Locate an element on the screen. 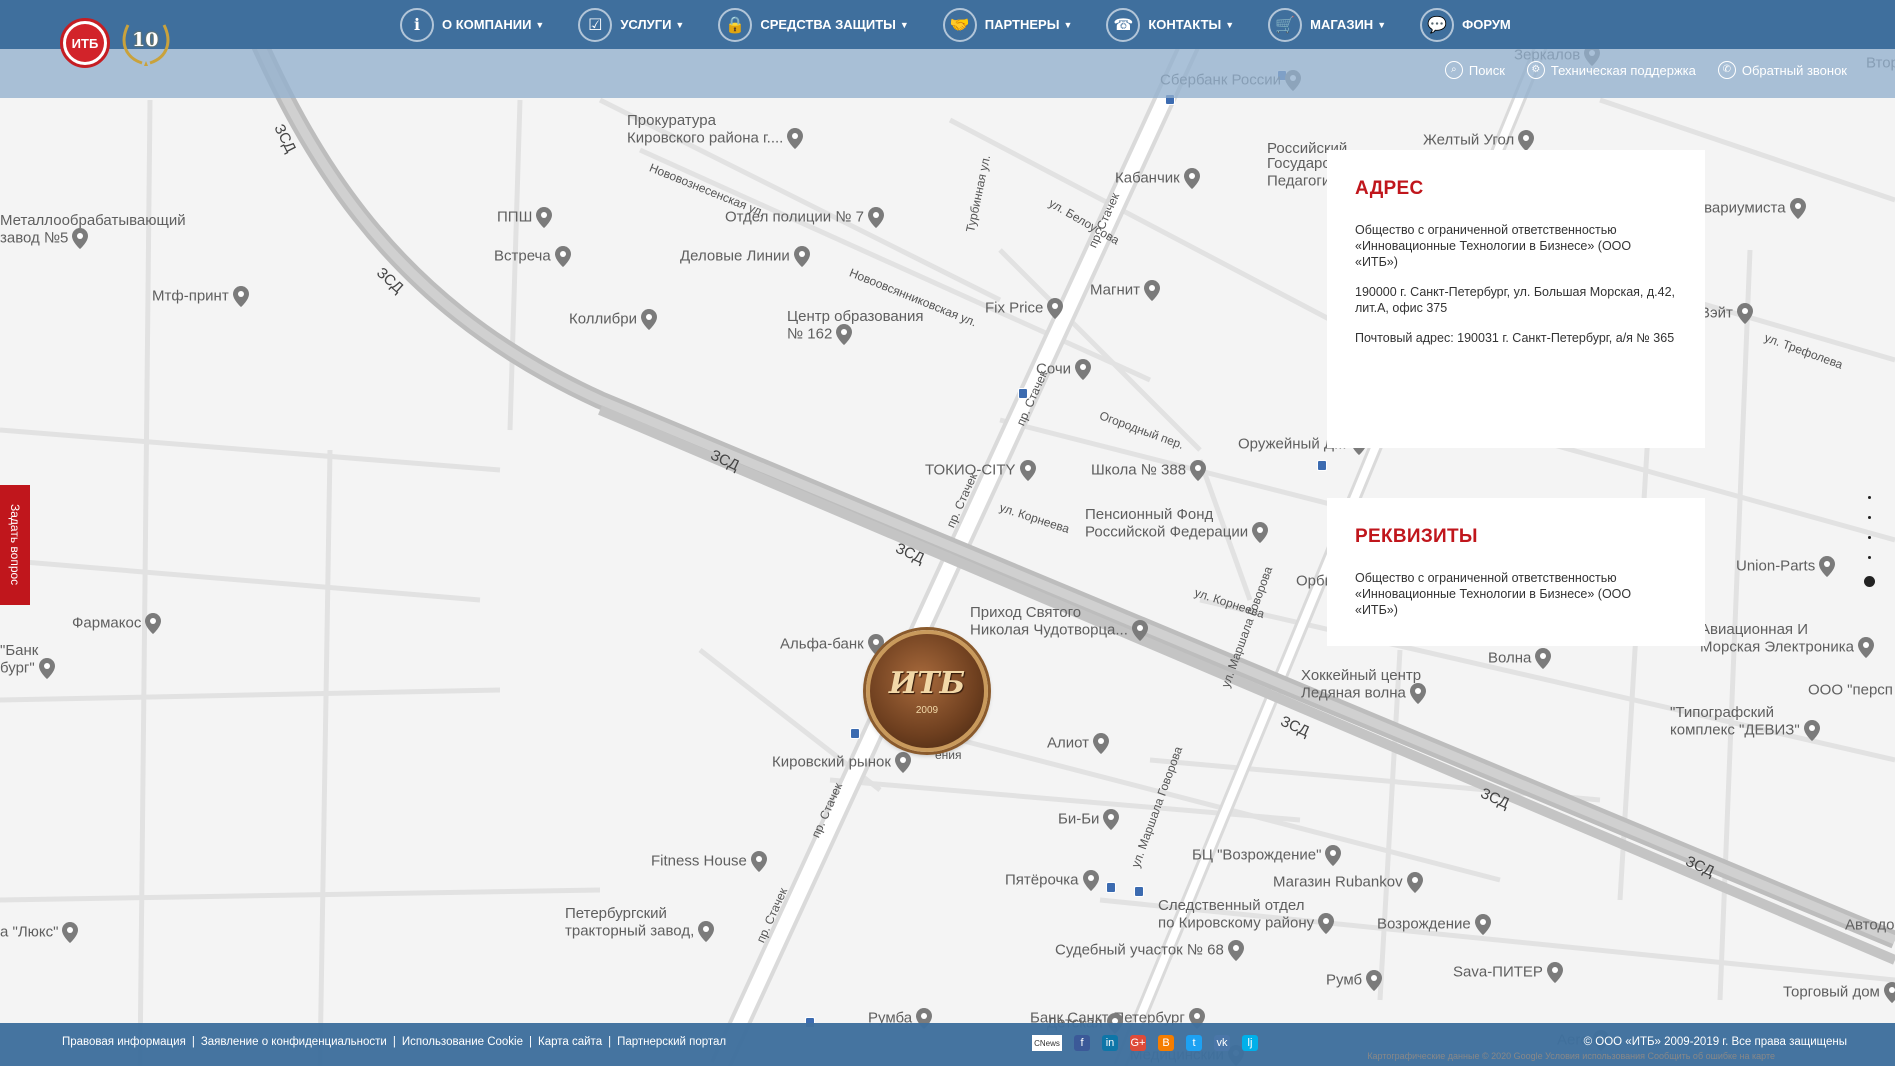  map-place: Фармакос is located at coordinates (117, 623).